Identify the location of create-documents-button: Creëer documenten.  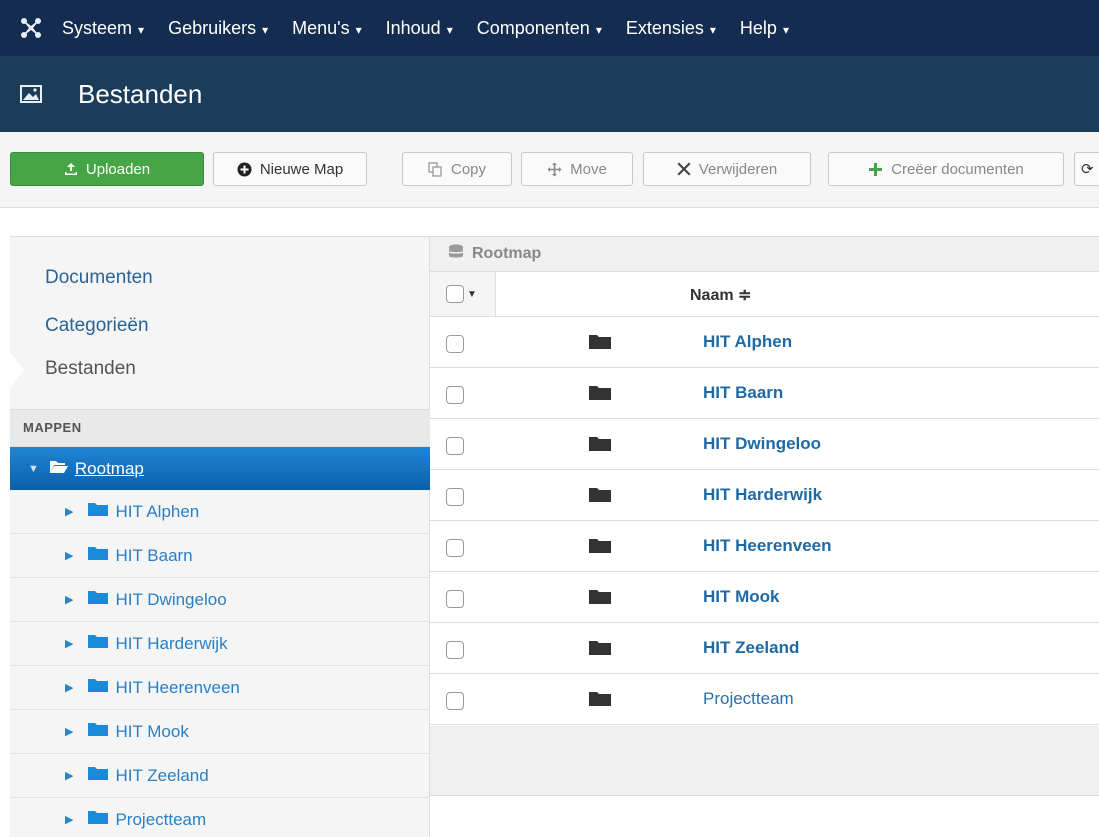
(946, 169).